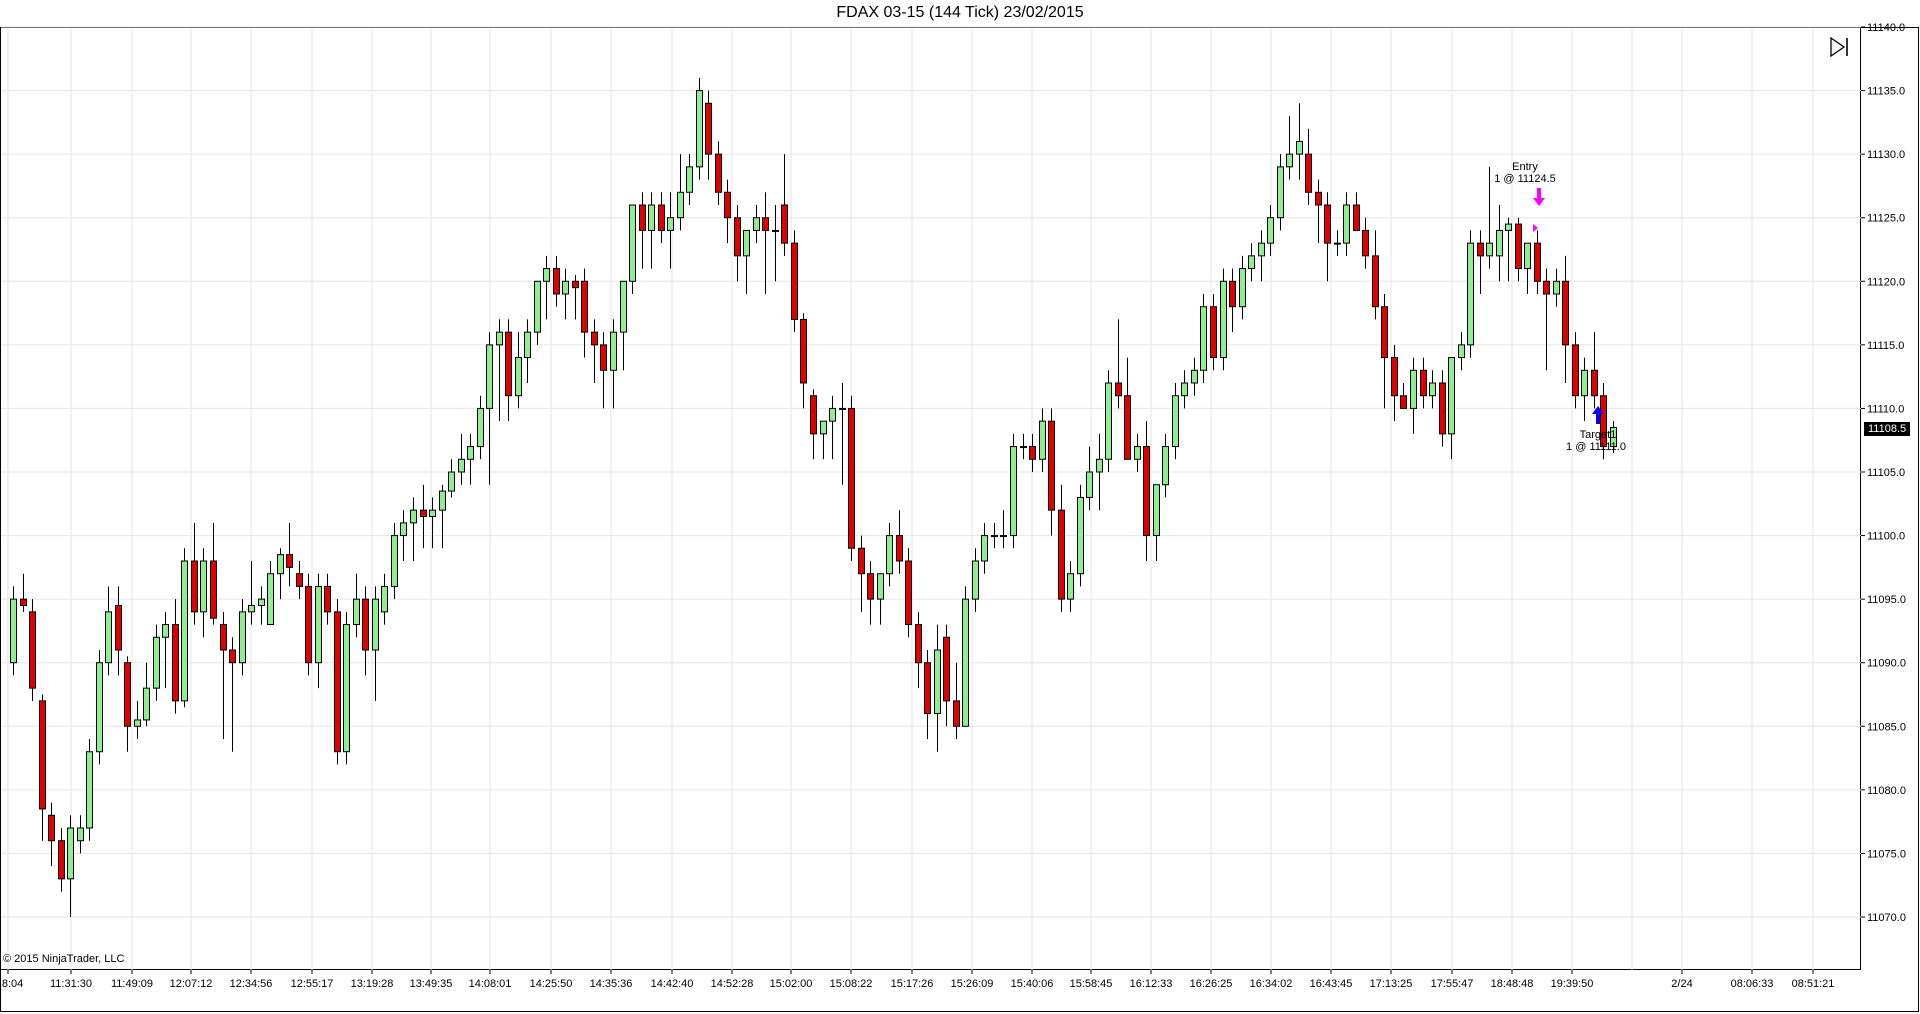  What do you see at coordinates (1525, 167) in the screenshot?
I see `entry-label: Entry` at bounding box center [1525, 167].